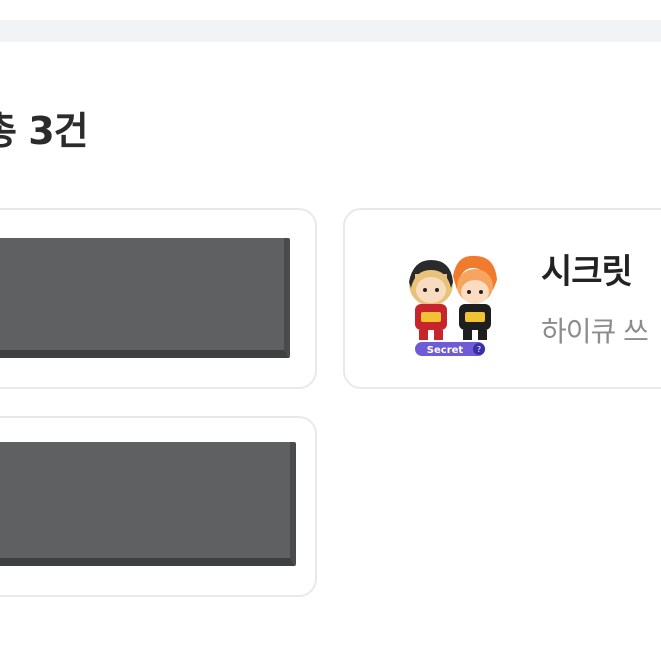 The image size is (661, 661). Describe the element at coordinates (587, 272) in the screenshot. I see `product-title: 시크릿` at that location.